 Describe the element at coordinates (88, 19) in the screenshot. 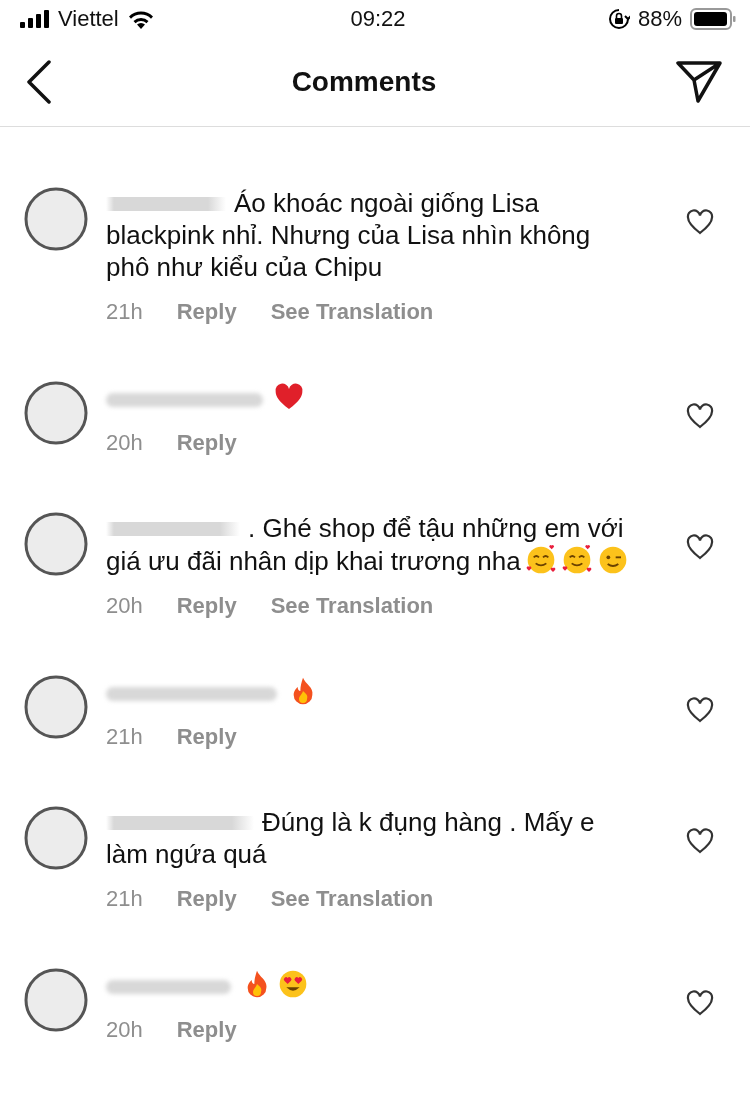

I see `carrier-name: Viettel` at that location.